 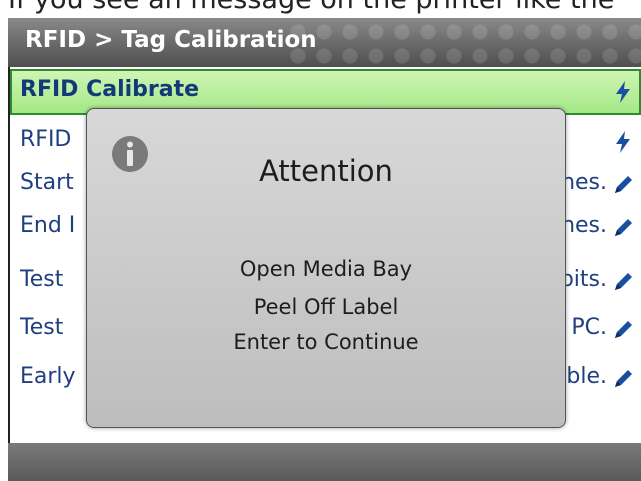 What do you see at coordinates (47, 182) in the screenshot?
I see `list-item-label: Start` at bounding box center [47, 182].